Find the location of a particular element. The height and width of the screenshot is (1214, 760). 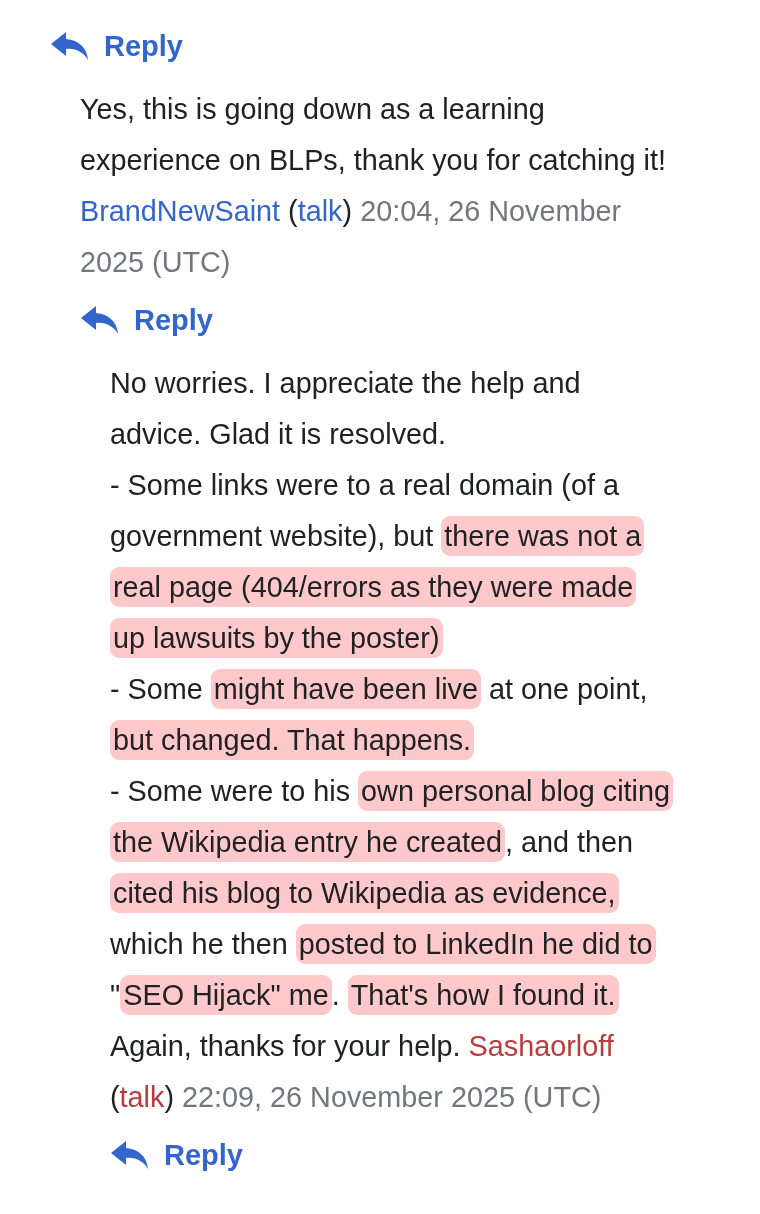

comment-text: but changed. That happens. is located at coordinates (292, 740).